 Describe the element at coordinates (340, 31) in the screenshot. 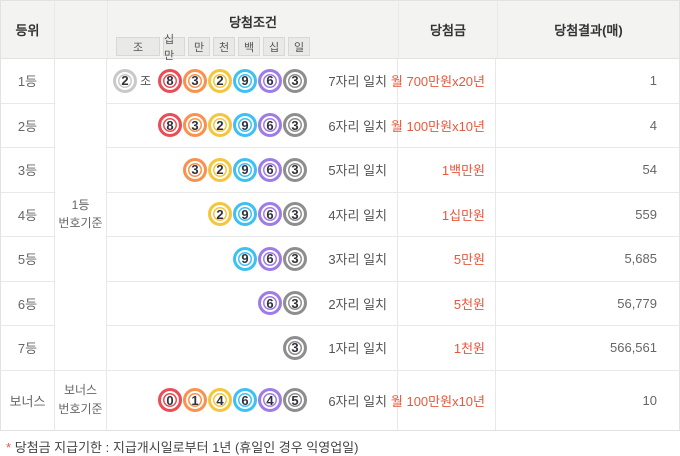

I see `table-header: 등위 당첨조건 조 십만 만 천 백 십 일 당첨금 당첨결과(매)` at that location.